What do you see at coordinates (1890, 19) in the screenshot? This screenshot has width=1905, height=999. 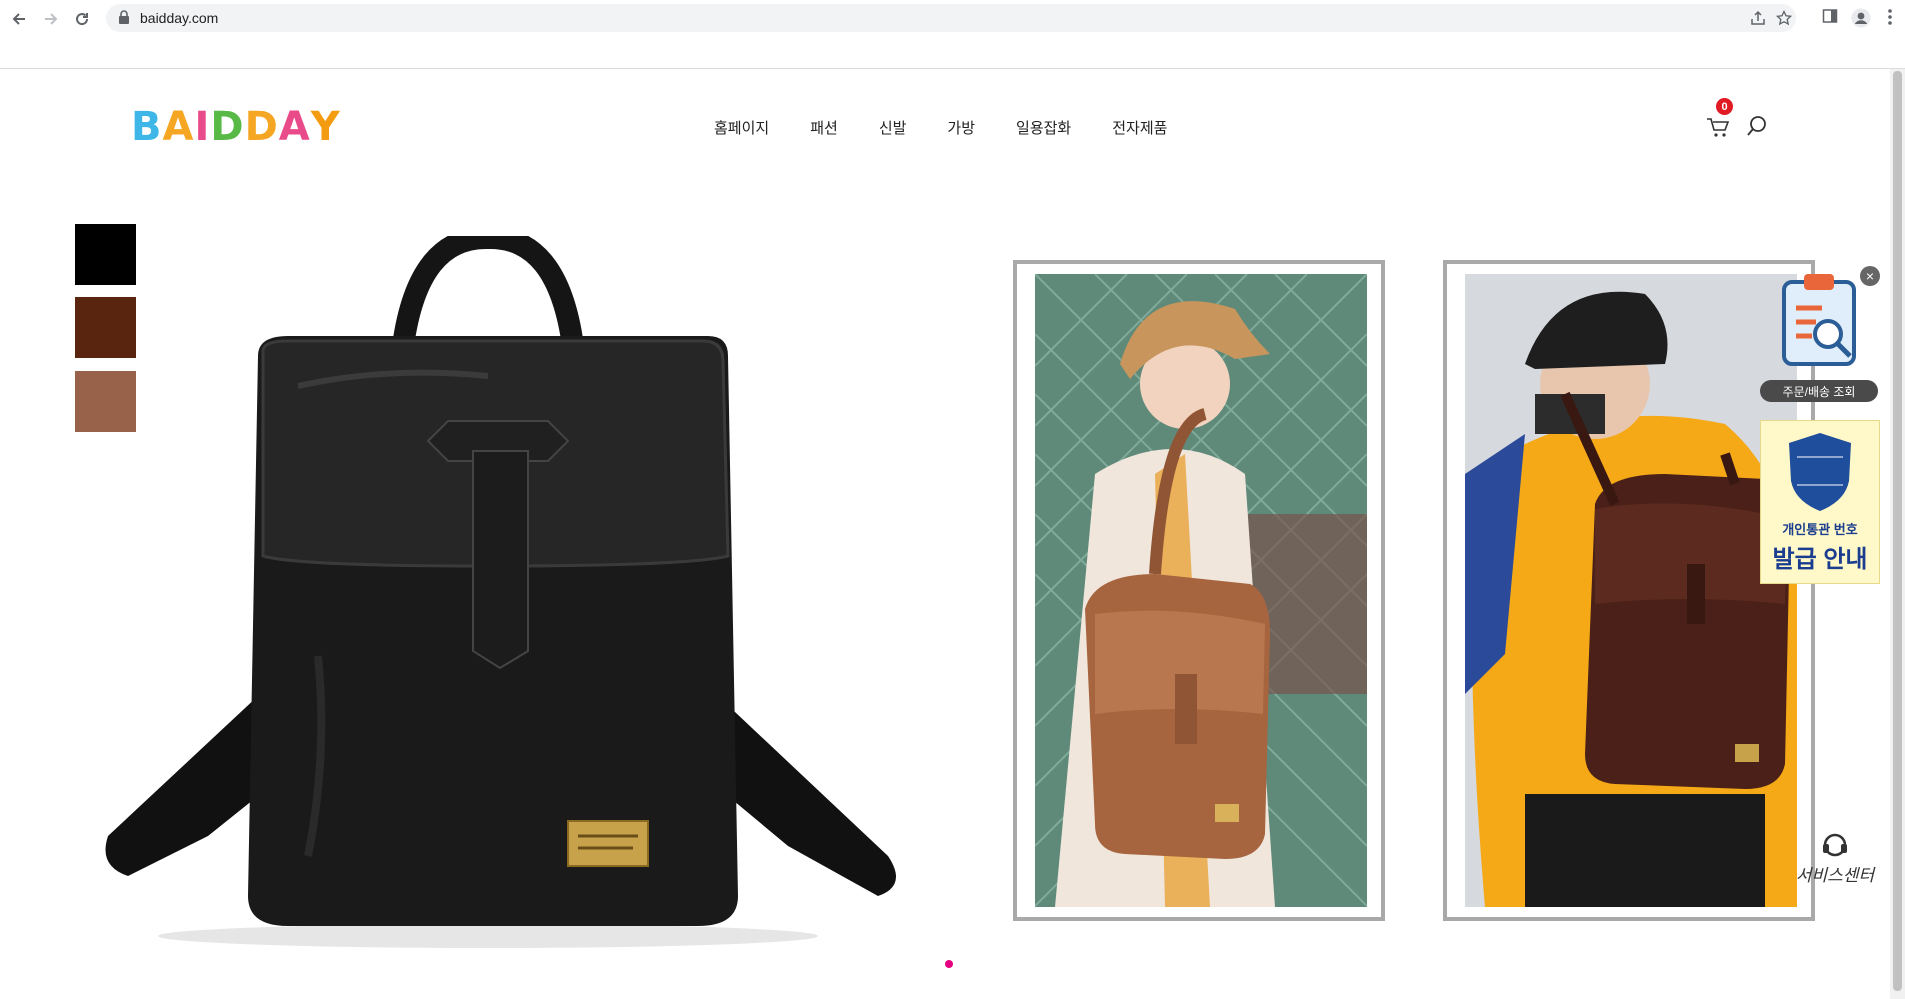 I see `menu-icon` at bounding box center [1890, 19].